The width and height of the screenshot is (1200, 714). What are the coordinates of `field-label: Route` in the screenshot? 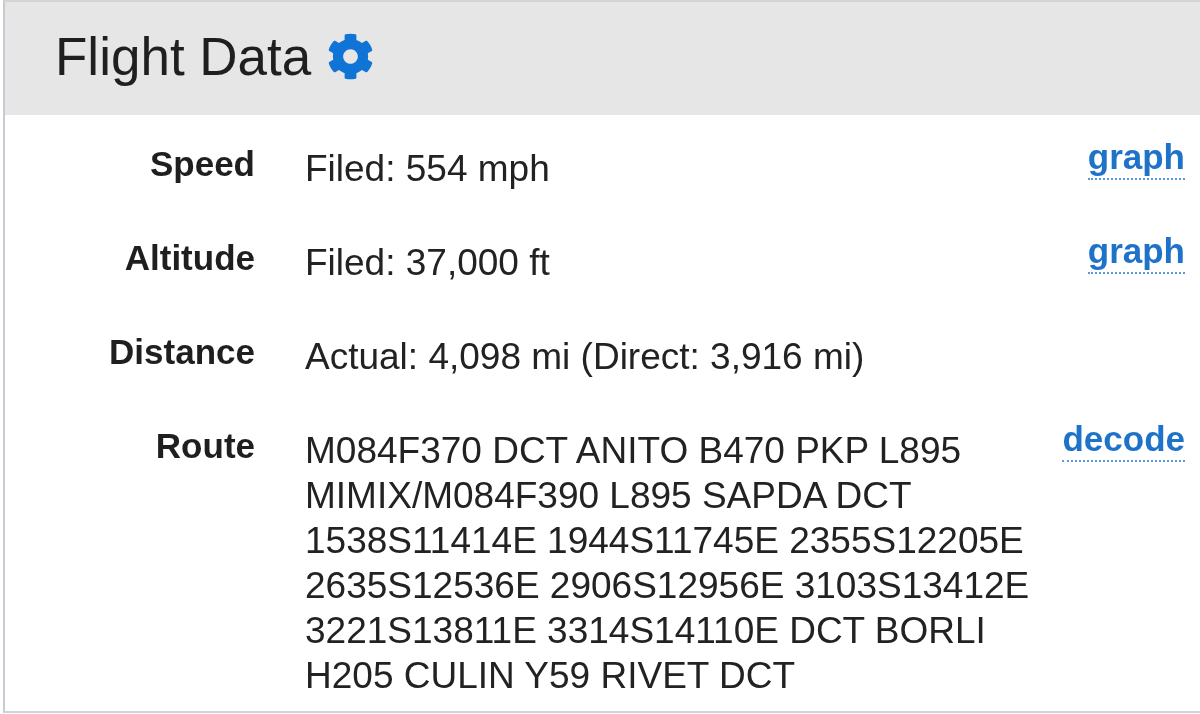 It's located at (205, 446).